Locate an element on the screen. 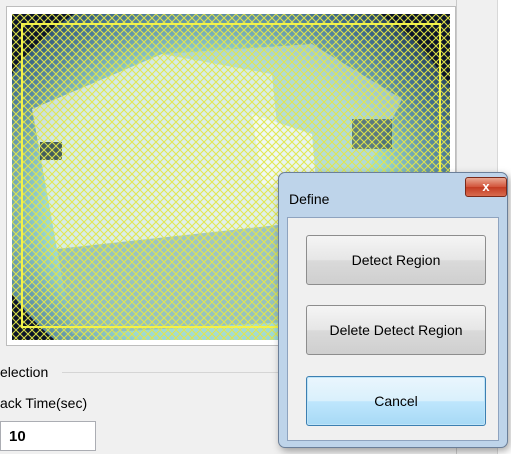  delete-detect-region-button: Delete Detect Region is located at coordinates (396, 330).